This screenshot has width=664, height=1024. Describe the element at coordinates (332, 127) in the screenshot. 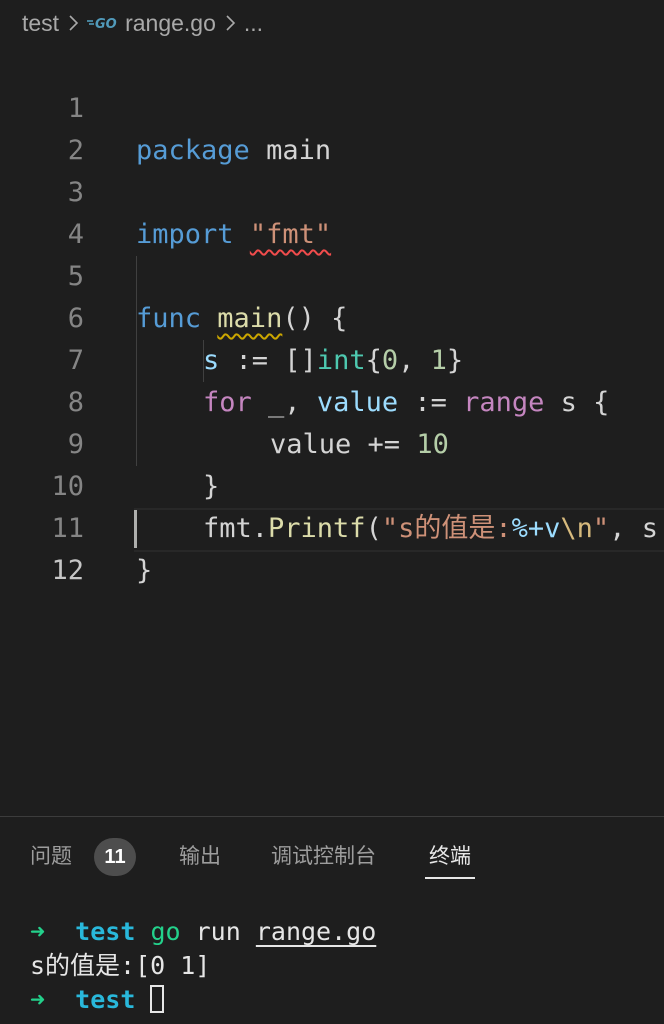

I see `code-line: 2` at that location.